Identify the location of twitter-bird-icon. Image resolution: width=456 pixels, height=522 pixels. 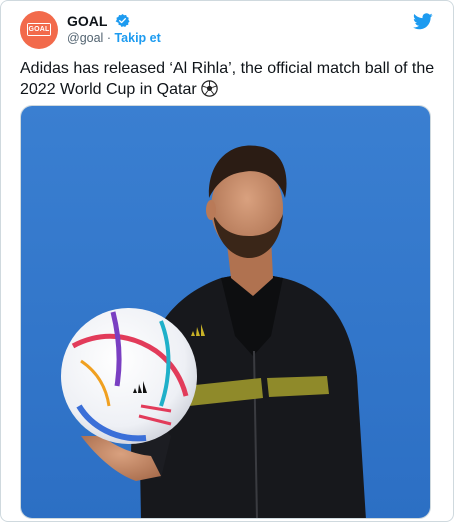
(423, 21).